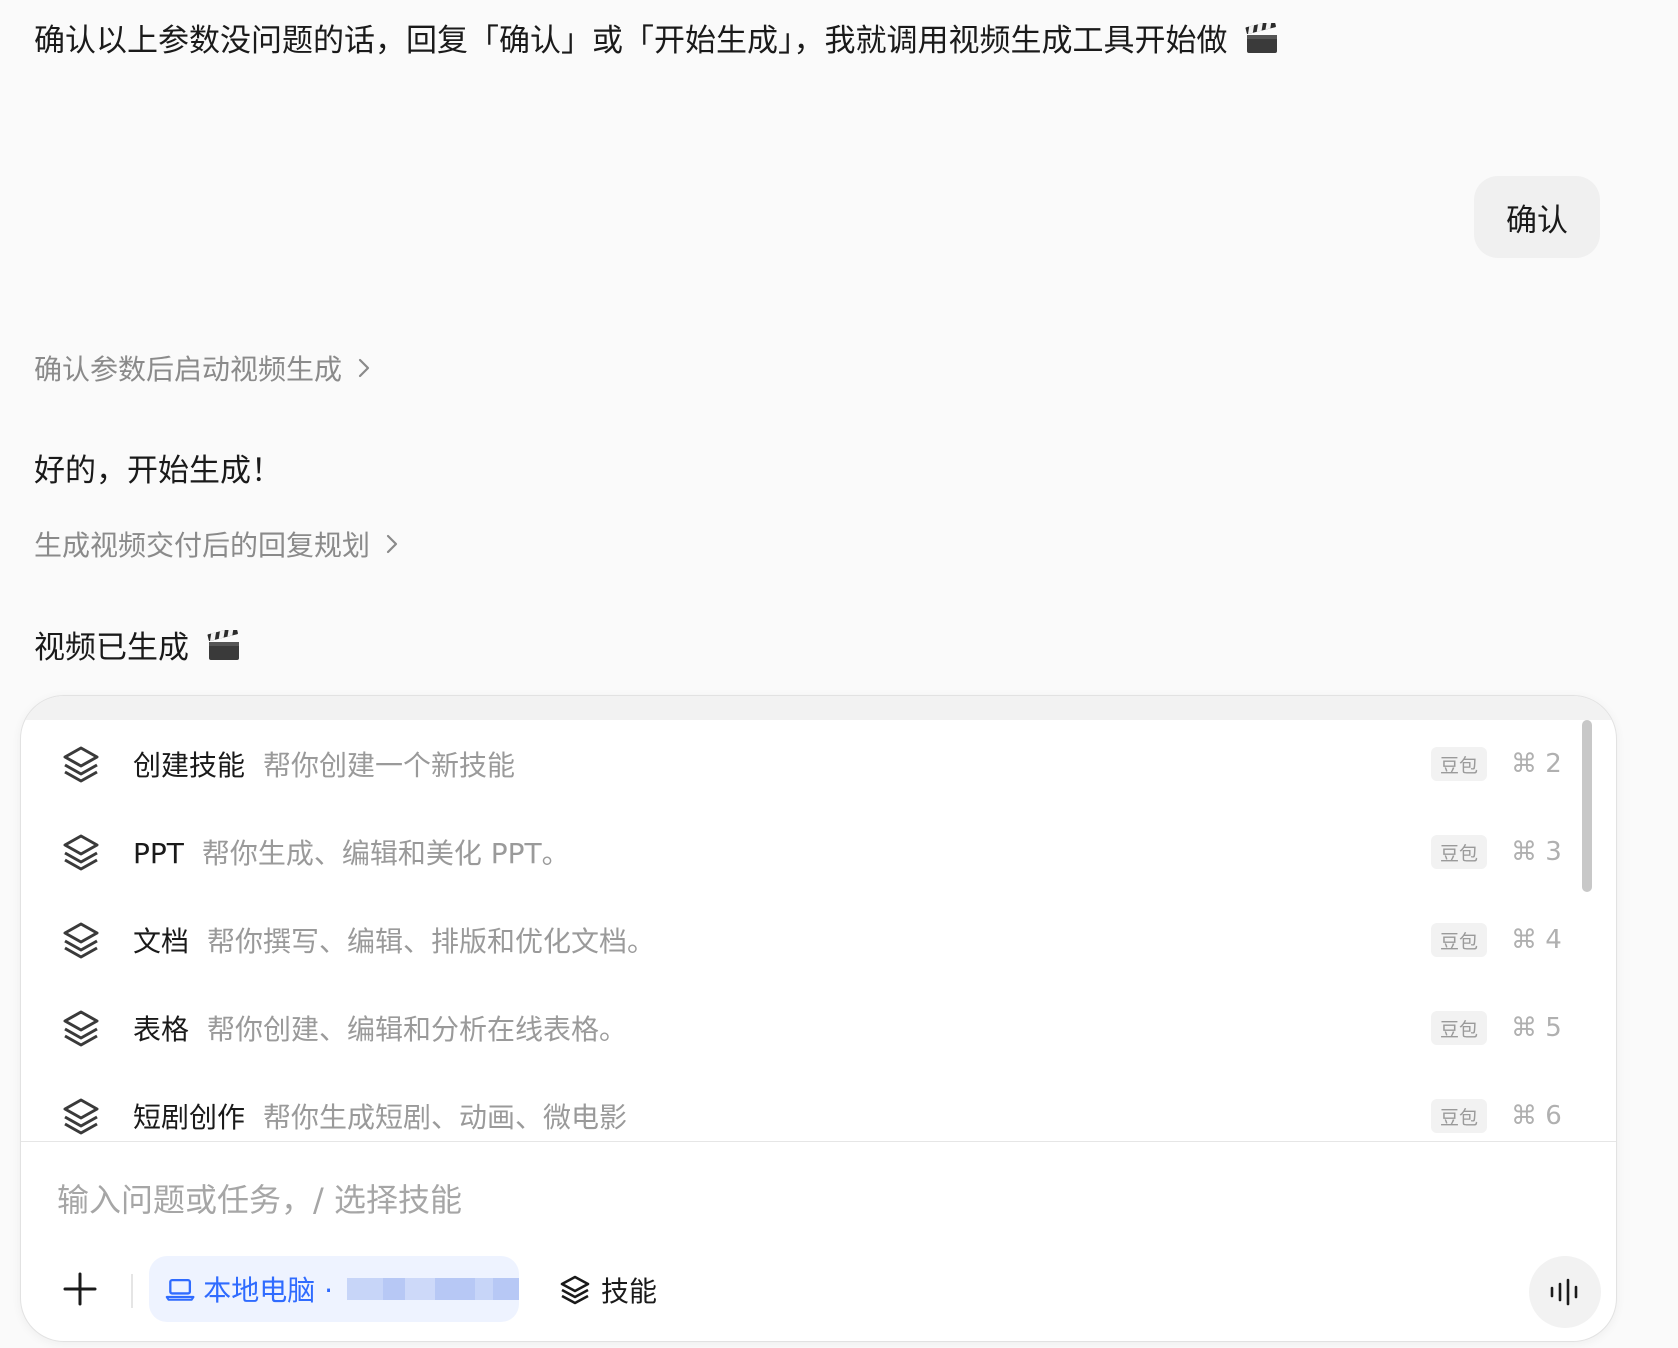 The image size is (1678, 1348). What do you see at coordinates (806, 1104) in the screenshot?
I see `skill-item-short-drama: 短剧创作 帮你生成短剧、动画、微电影 豆包 ⌘ 6` at bounding box center [806, 1104].